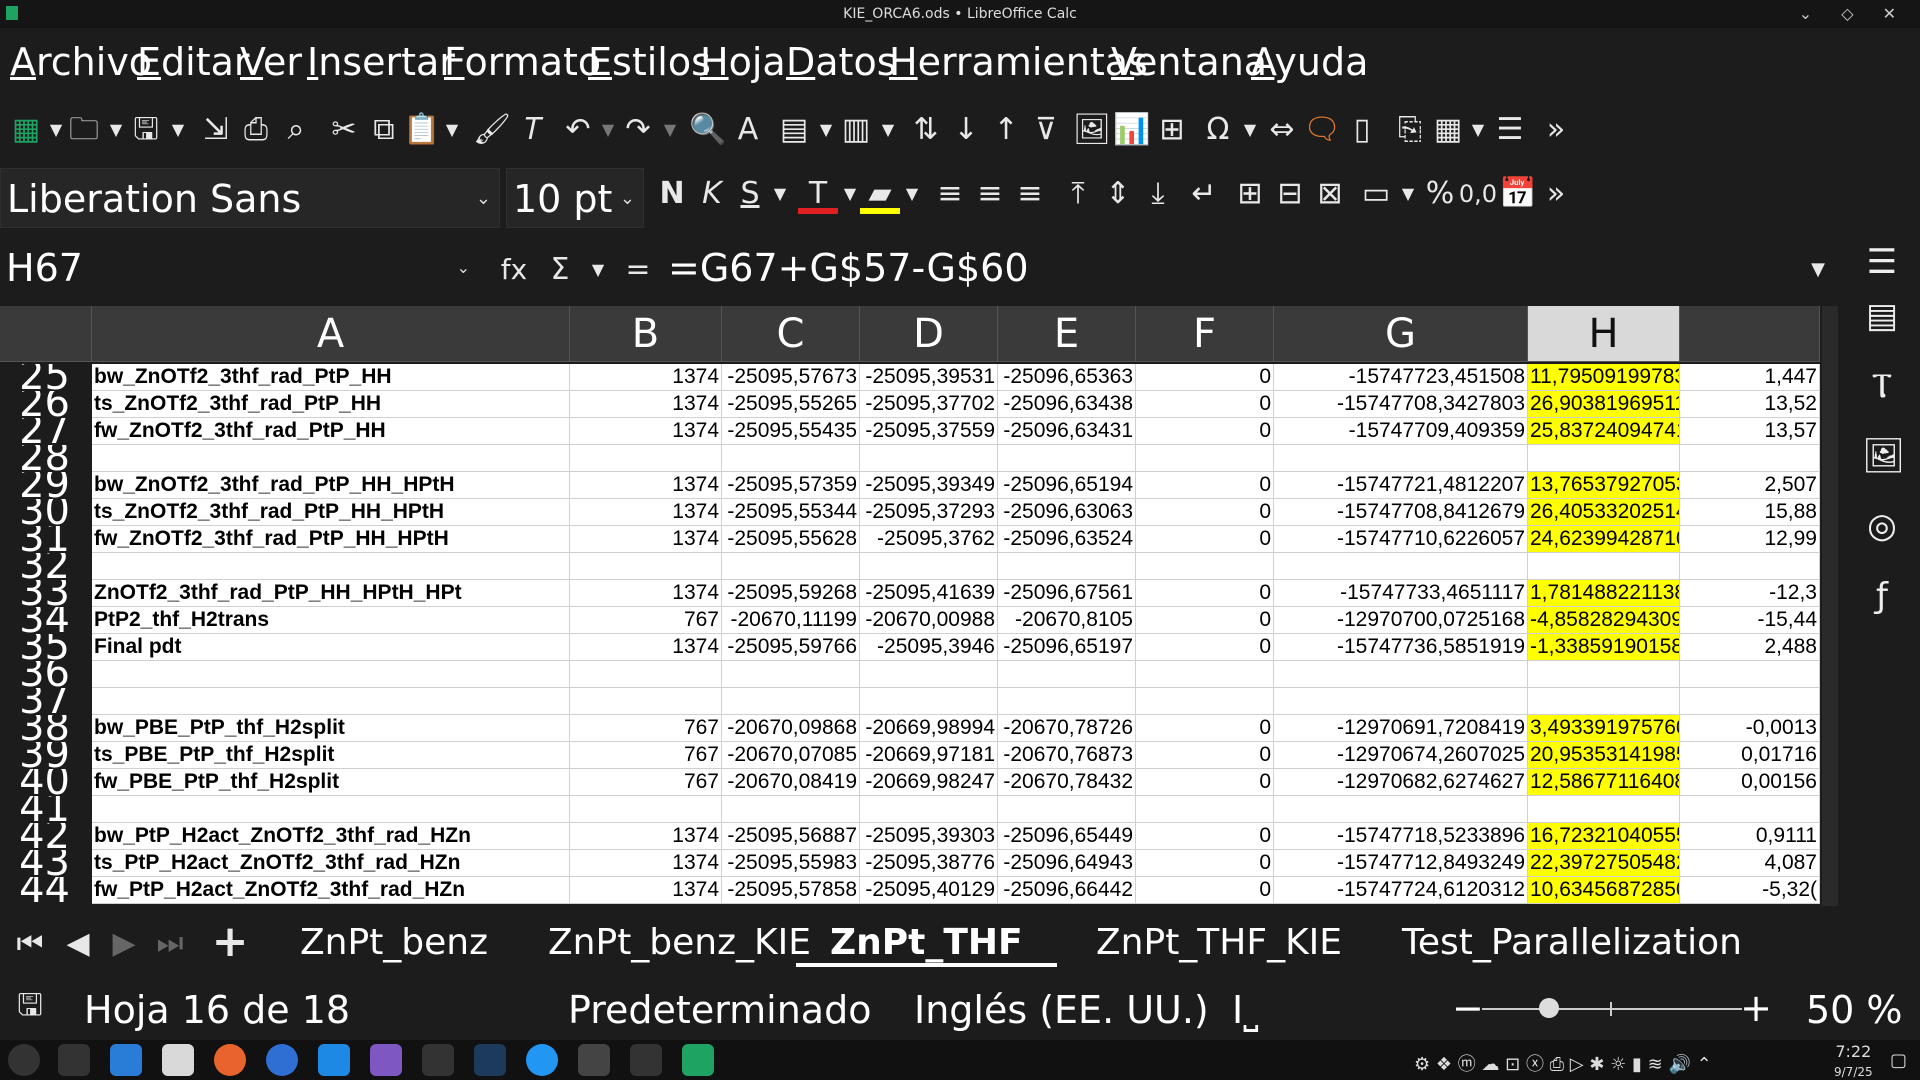 The width and height of the screenshot is (1920, 1080). I want to click on sum-dropdown-icon: ▼, so click(598, 270).